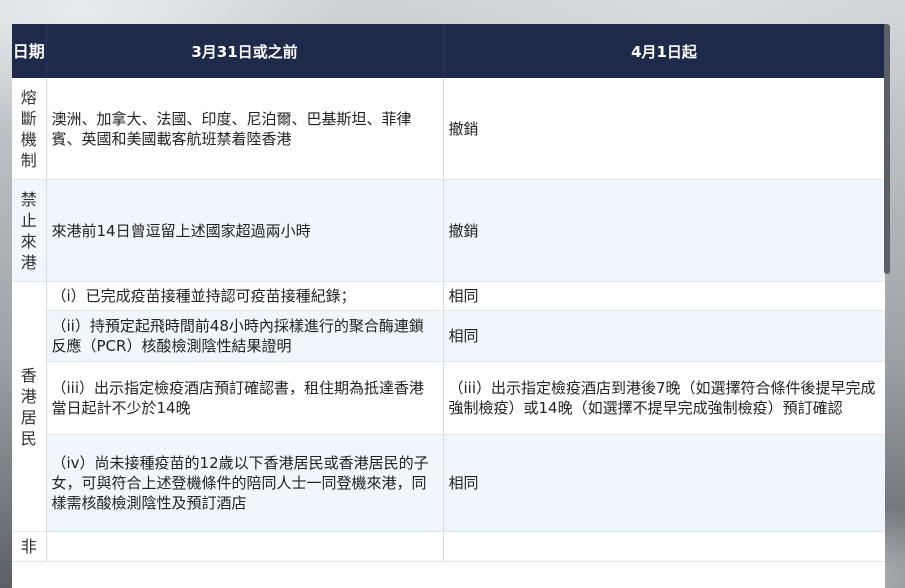 The image size is (905, 588). I want to click on row-before: （i）已完成疫苗接種並持認可疫苗接種紀錄；, so click(245, 296).